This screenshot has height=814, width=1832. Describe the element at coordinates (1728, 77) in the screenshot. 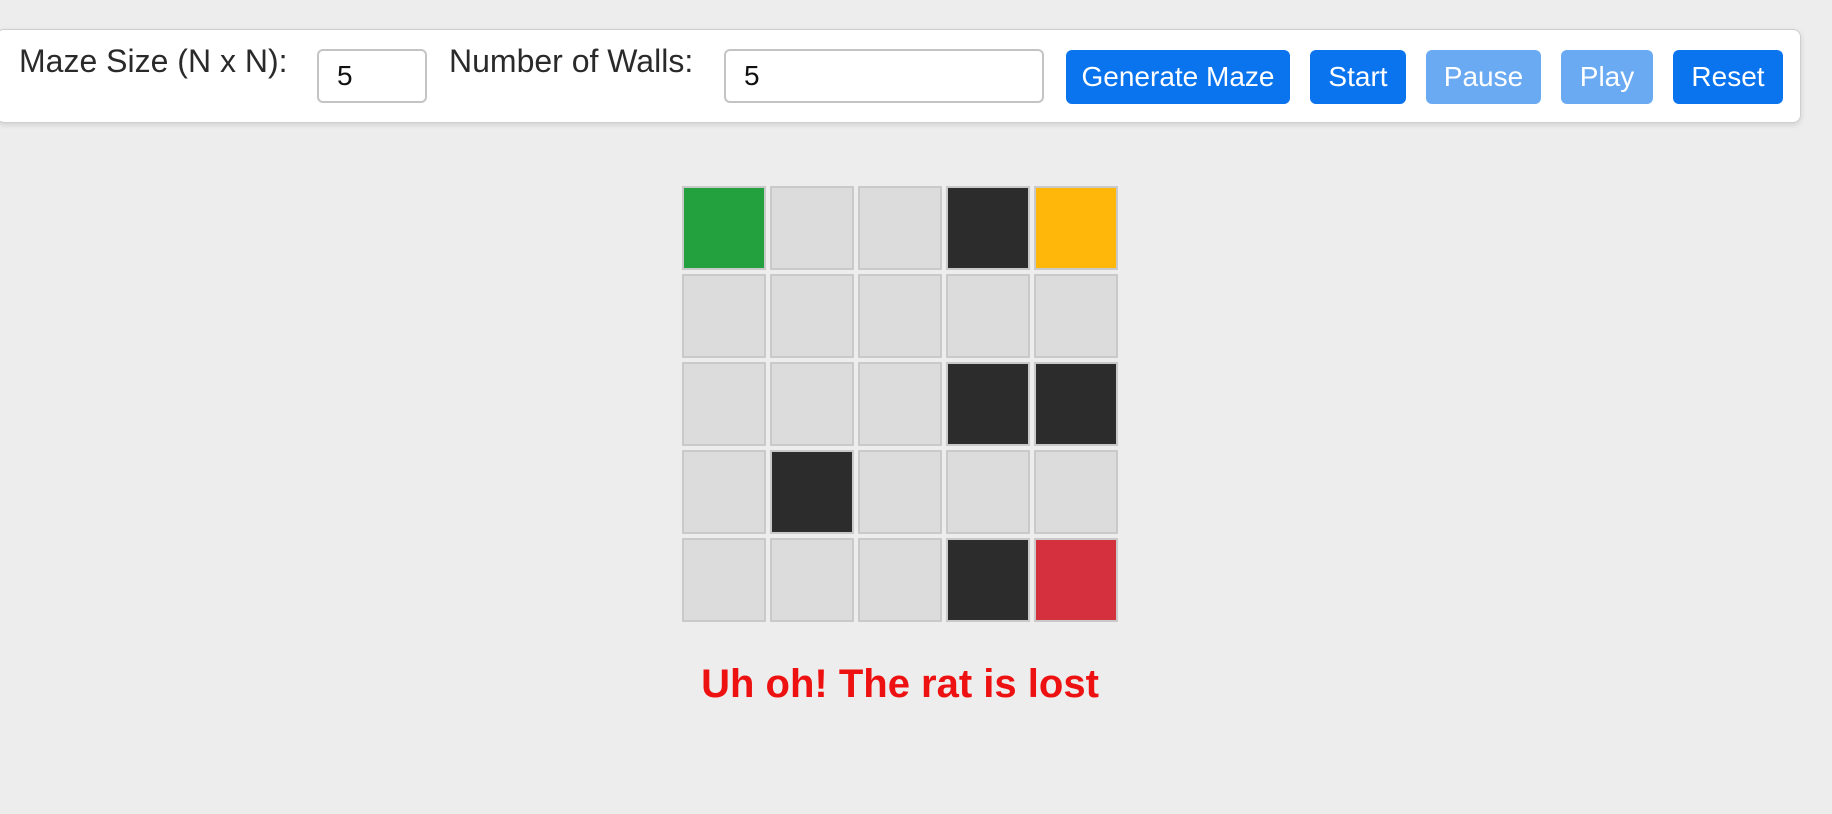

I see `reset-button: Reset` at that location.